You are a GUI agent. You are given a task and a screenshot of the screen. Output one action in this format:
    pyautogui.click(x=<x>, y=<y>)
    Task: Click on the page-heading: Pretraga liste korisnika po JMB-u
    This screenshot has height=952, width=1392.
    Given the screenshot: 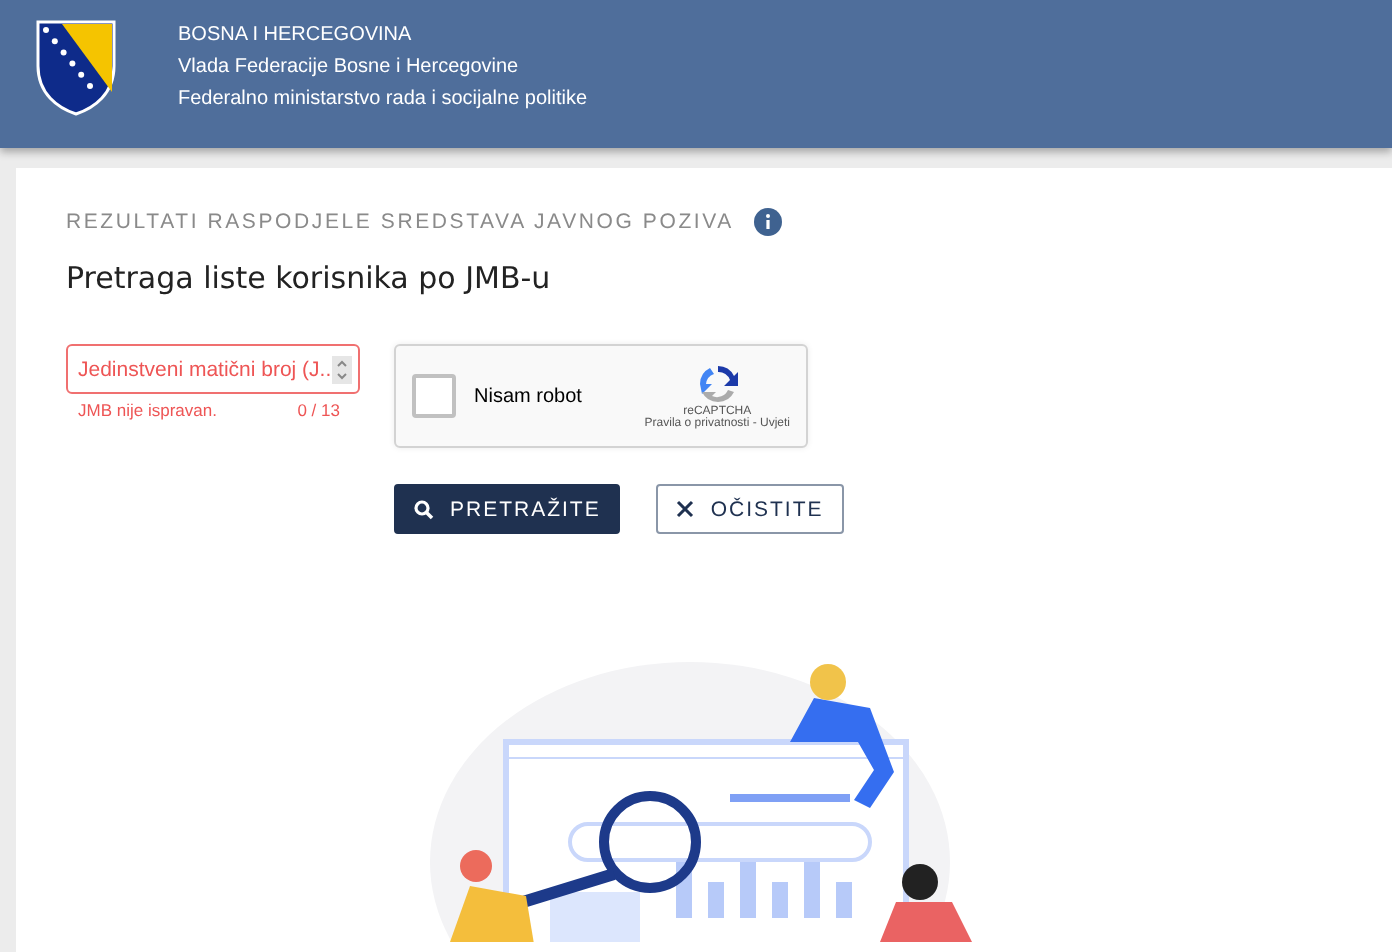 What is the action you would take?
    pyautogui.click(x=309, y=278)
    